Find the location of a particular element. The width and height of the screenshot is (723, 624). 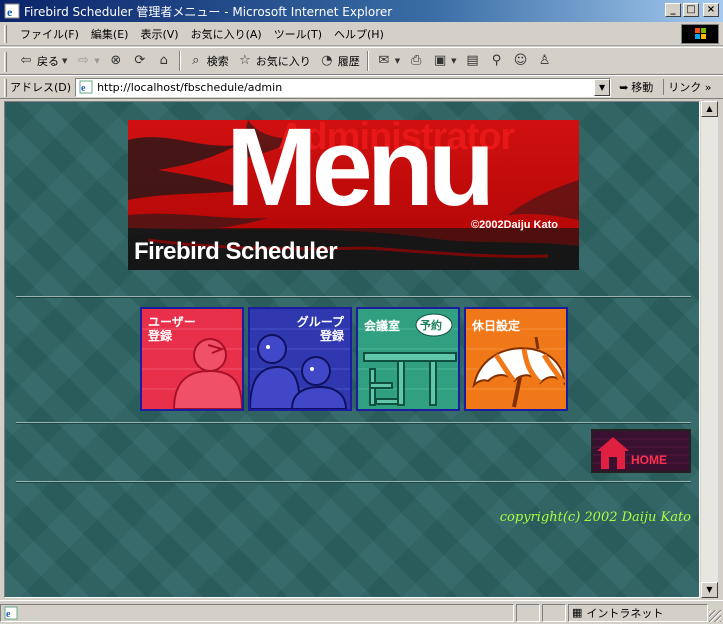

scroll-down-button: ▼ is located at coordinates (709, 590).